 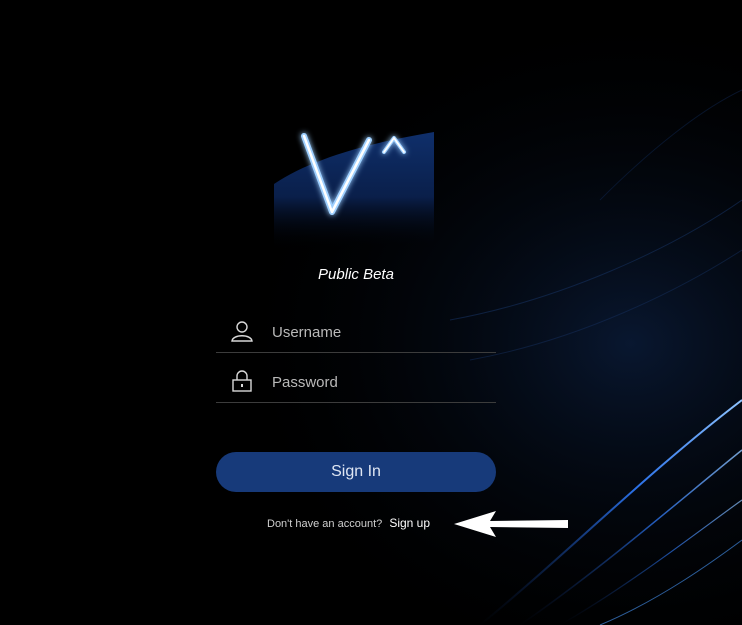 I want to click on password-field, so click(x=356, y=382).